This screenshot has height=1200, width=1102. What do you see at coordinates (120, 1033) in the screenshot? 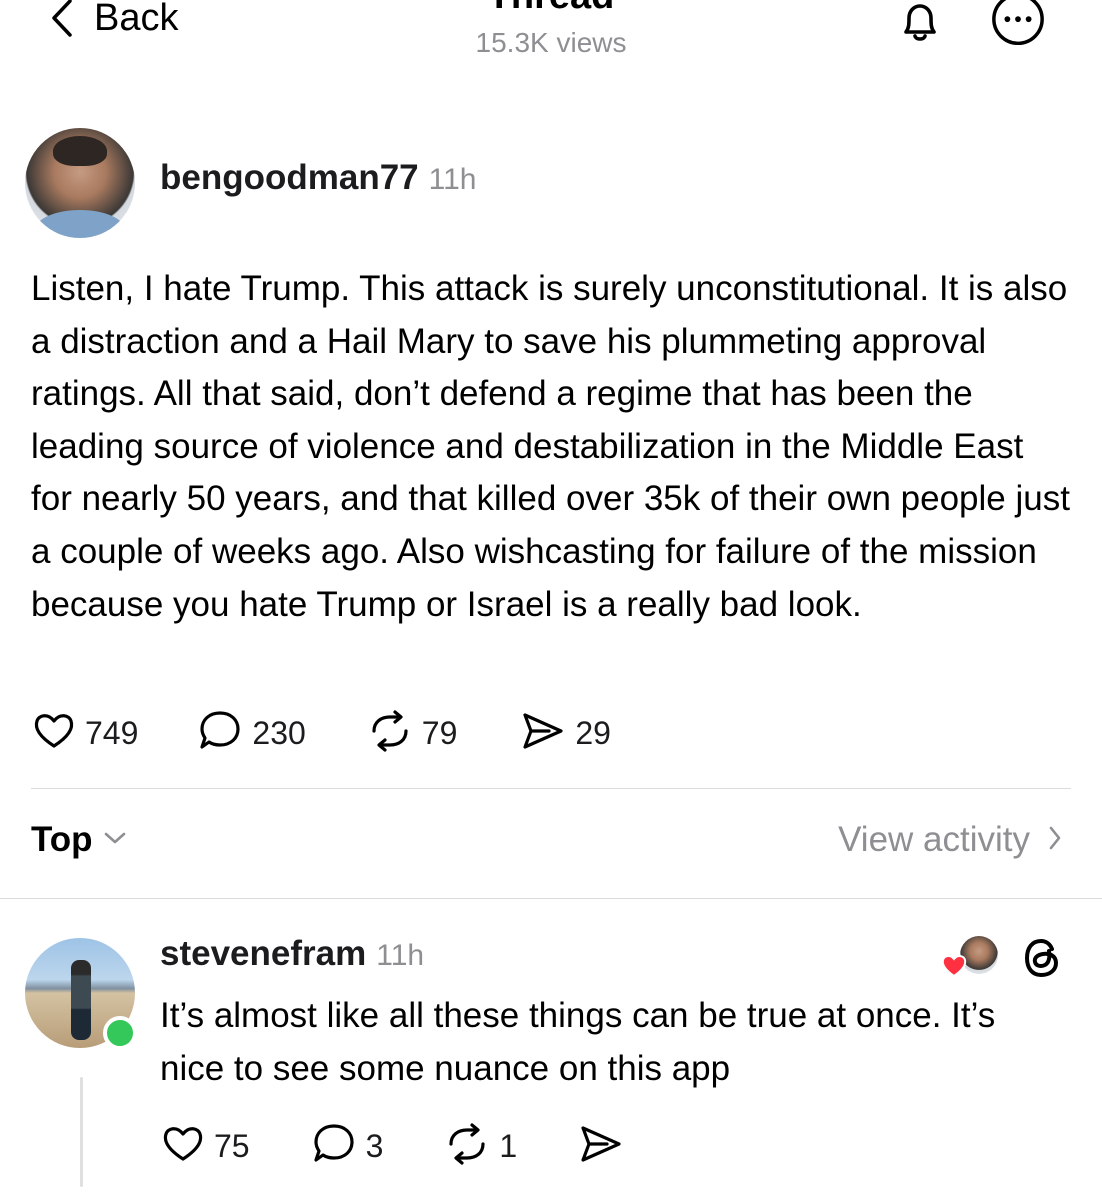
I see `online-status-dot` at bounding box center [120, 1033].